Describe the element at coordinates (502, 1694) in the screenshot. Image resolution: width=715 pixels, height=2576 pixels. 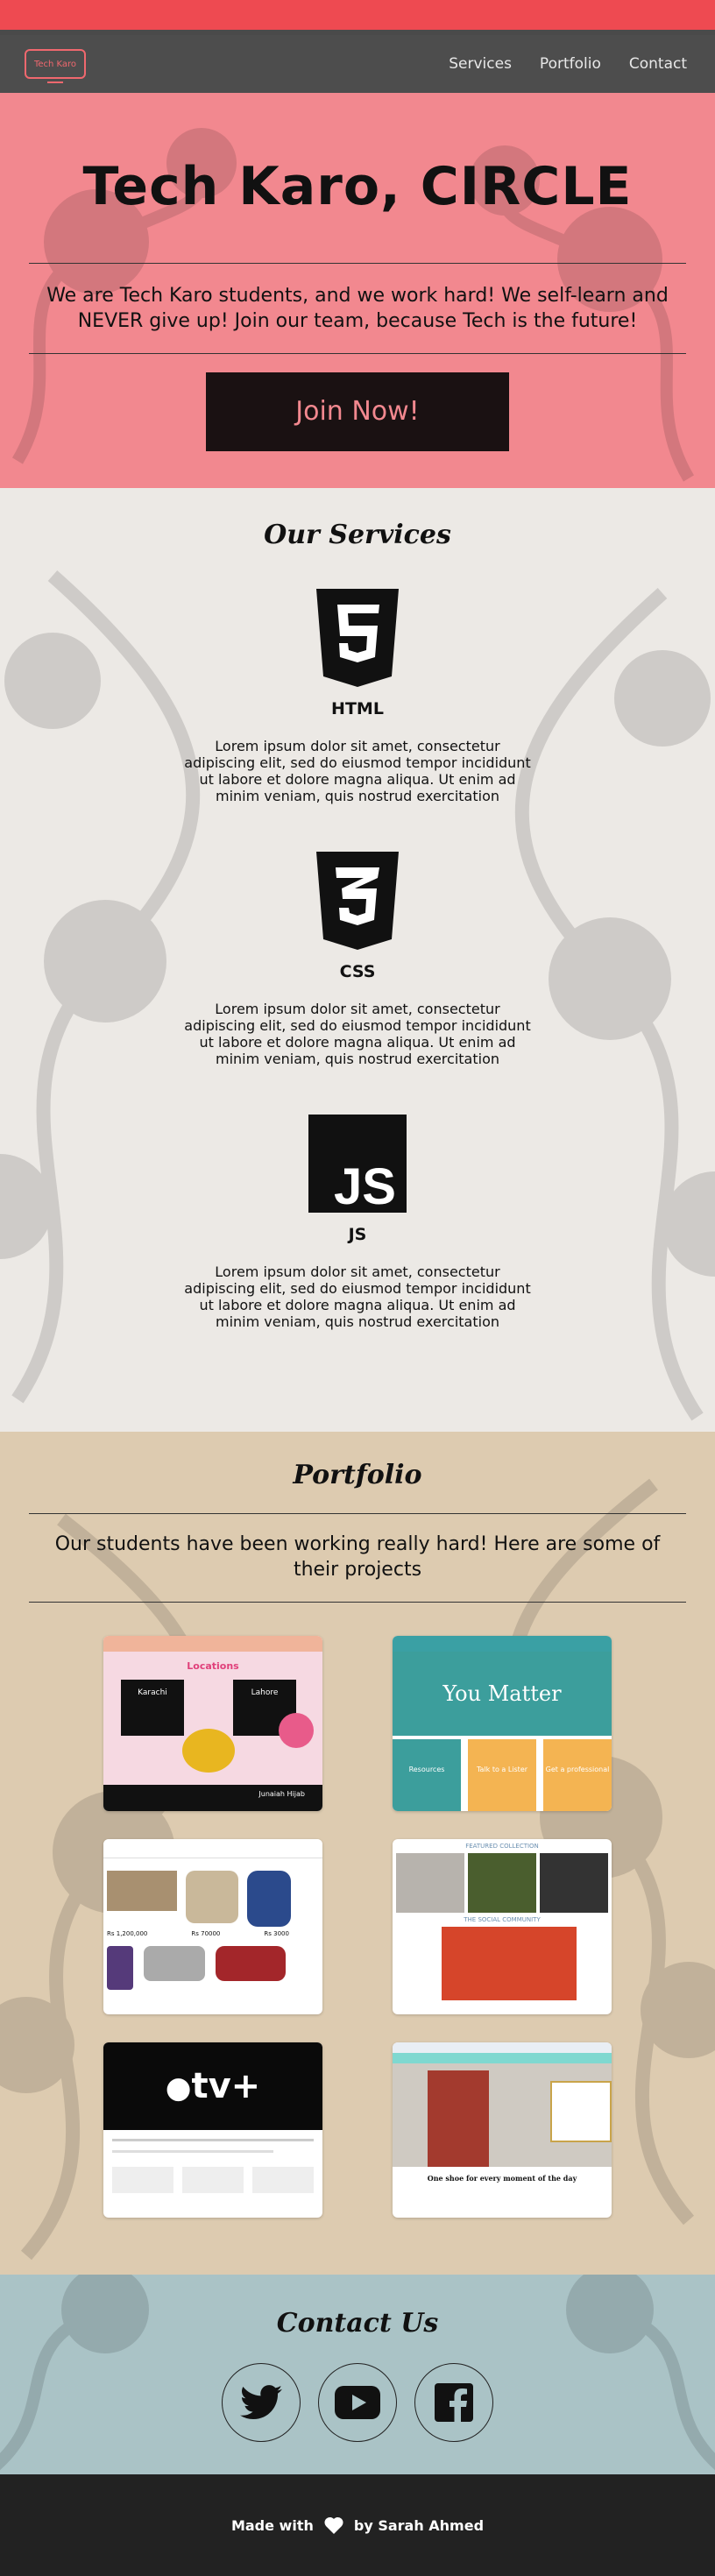
I see `thumb-headline: You Matter` at that location.